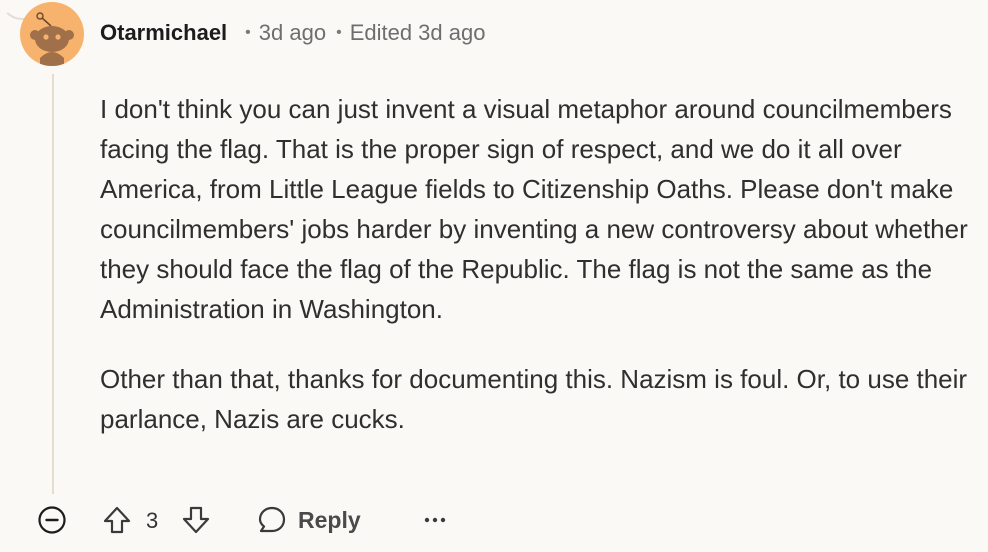 The width and height of the screenshot is (988, 552). What do you see at coordinates (12, 10) in the screenshot?
I see `thread-connector` at bounding box center [12, 10].